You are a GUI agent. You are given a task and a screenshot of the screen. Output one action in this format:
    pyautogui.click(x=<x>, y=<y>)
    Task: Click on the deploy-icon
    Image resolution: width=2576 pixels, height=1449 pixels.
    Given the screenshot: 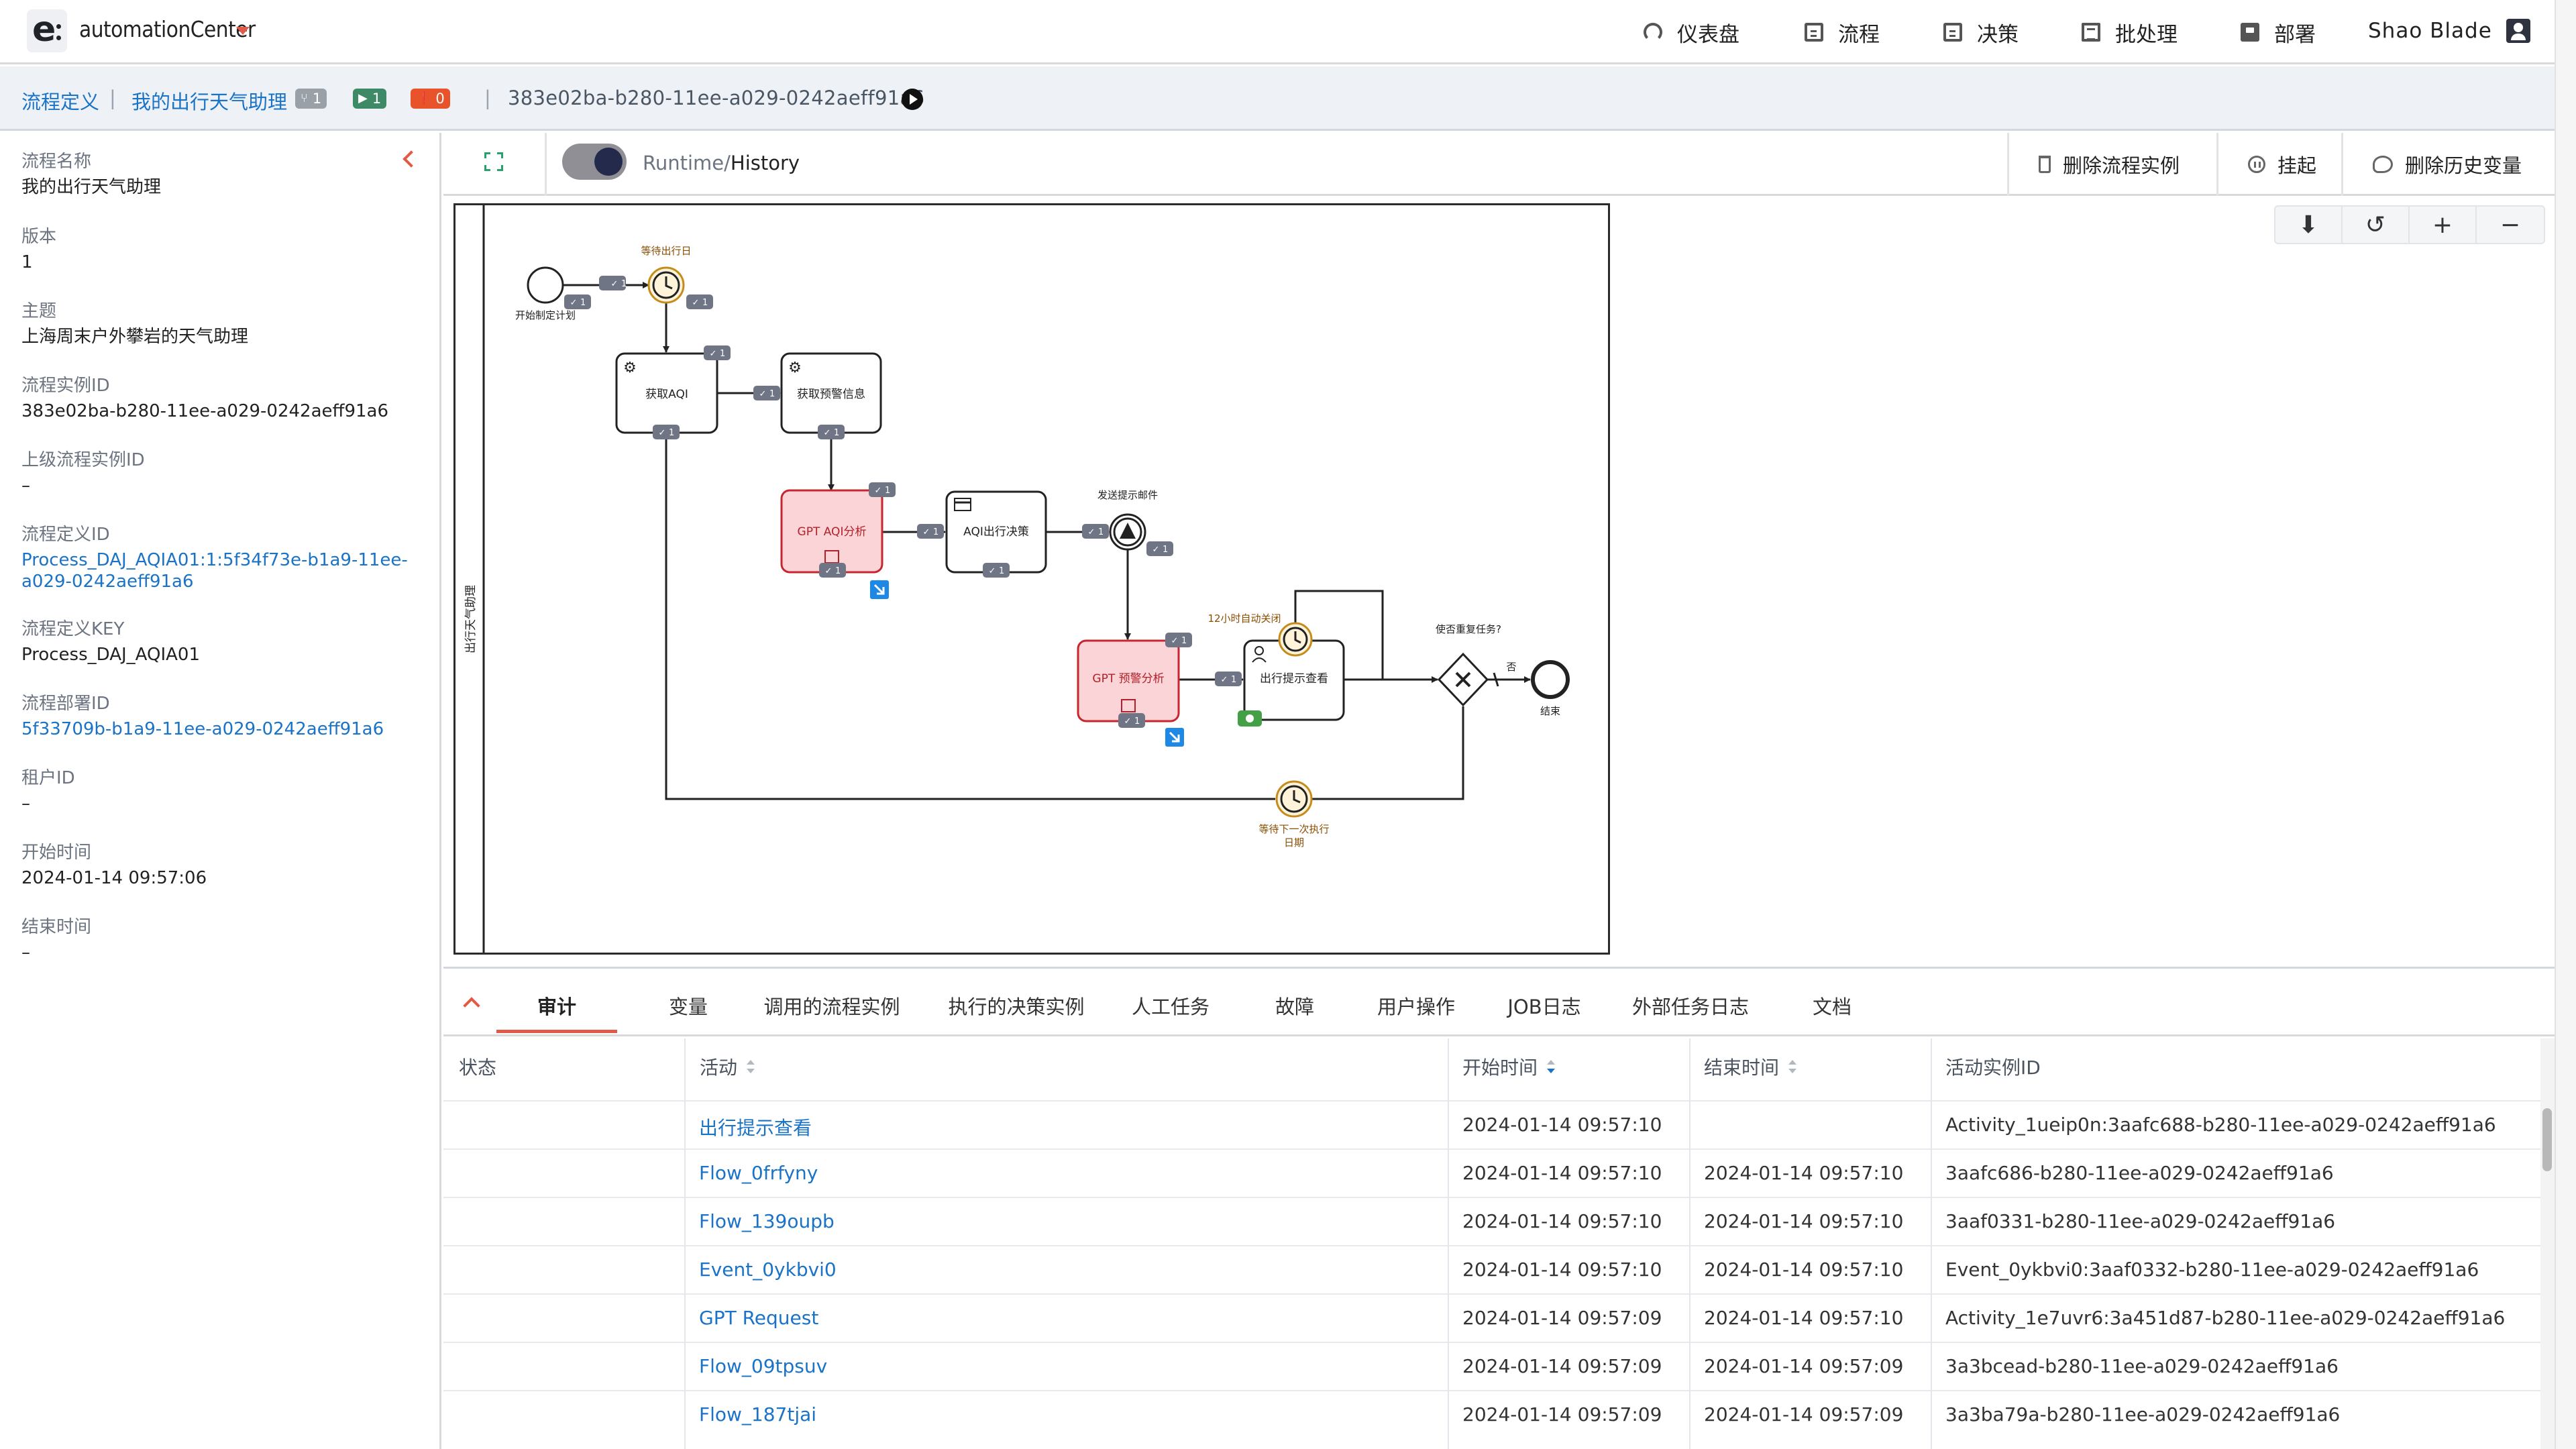 What is the action you would take?
    pyautogui.click(x=2250, y=32)
    